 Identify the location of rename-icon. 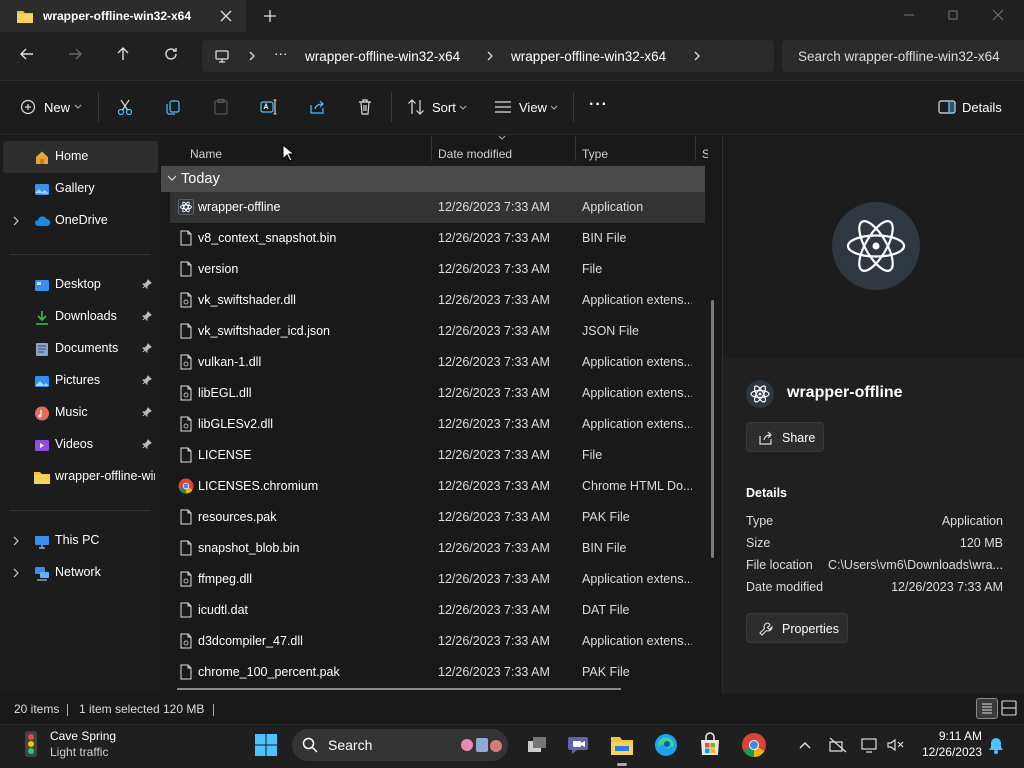
(269, 107).